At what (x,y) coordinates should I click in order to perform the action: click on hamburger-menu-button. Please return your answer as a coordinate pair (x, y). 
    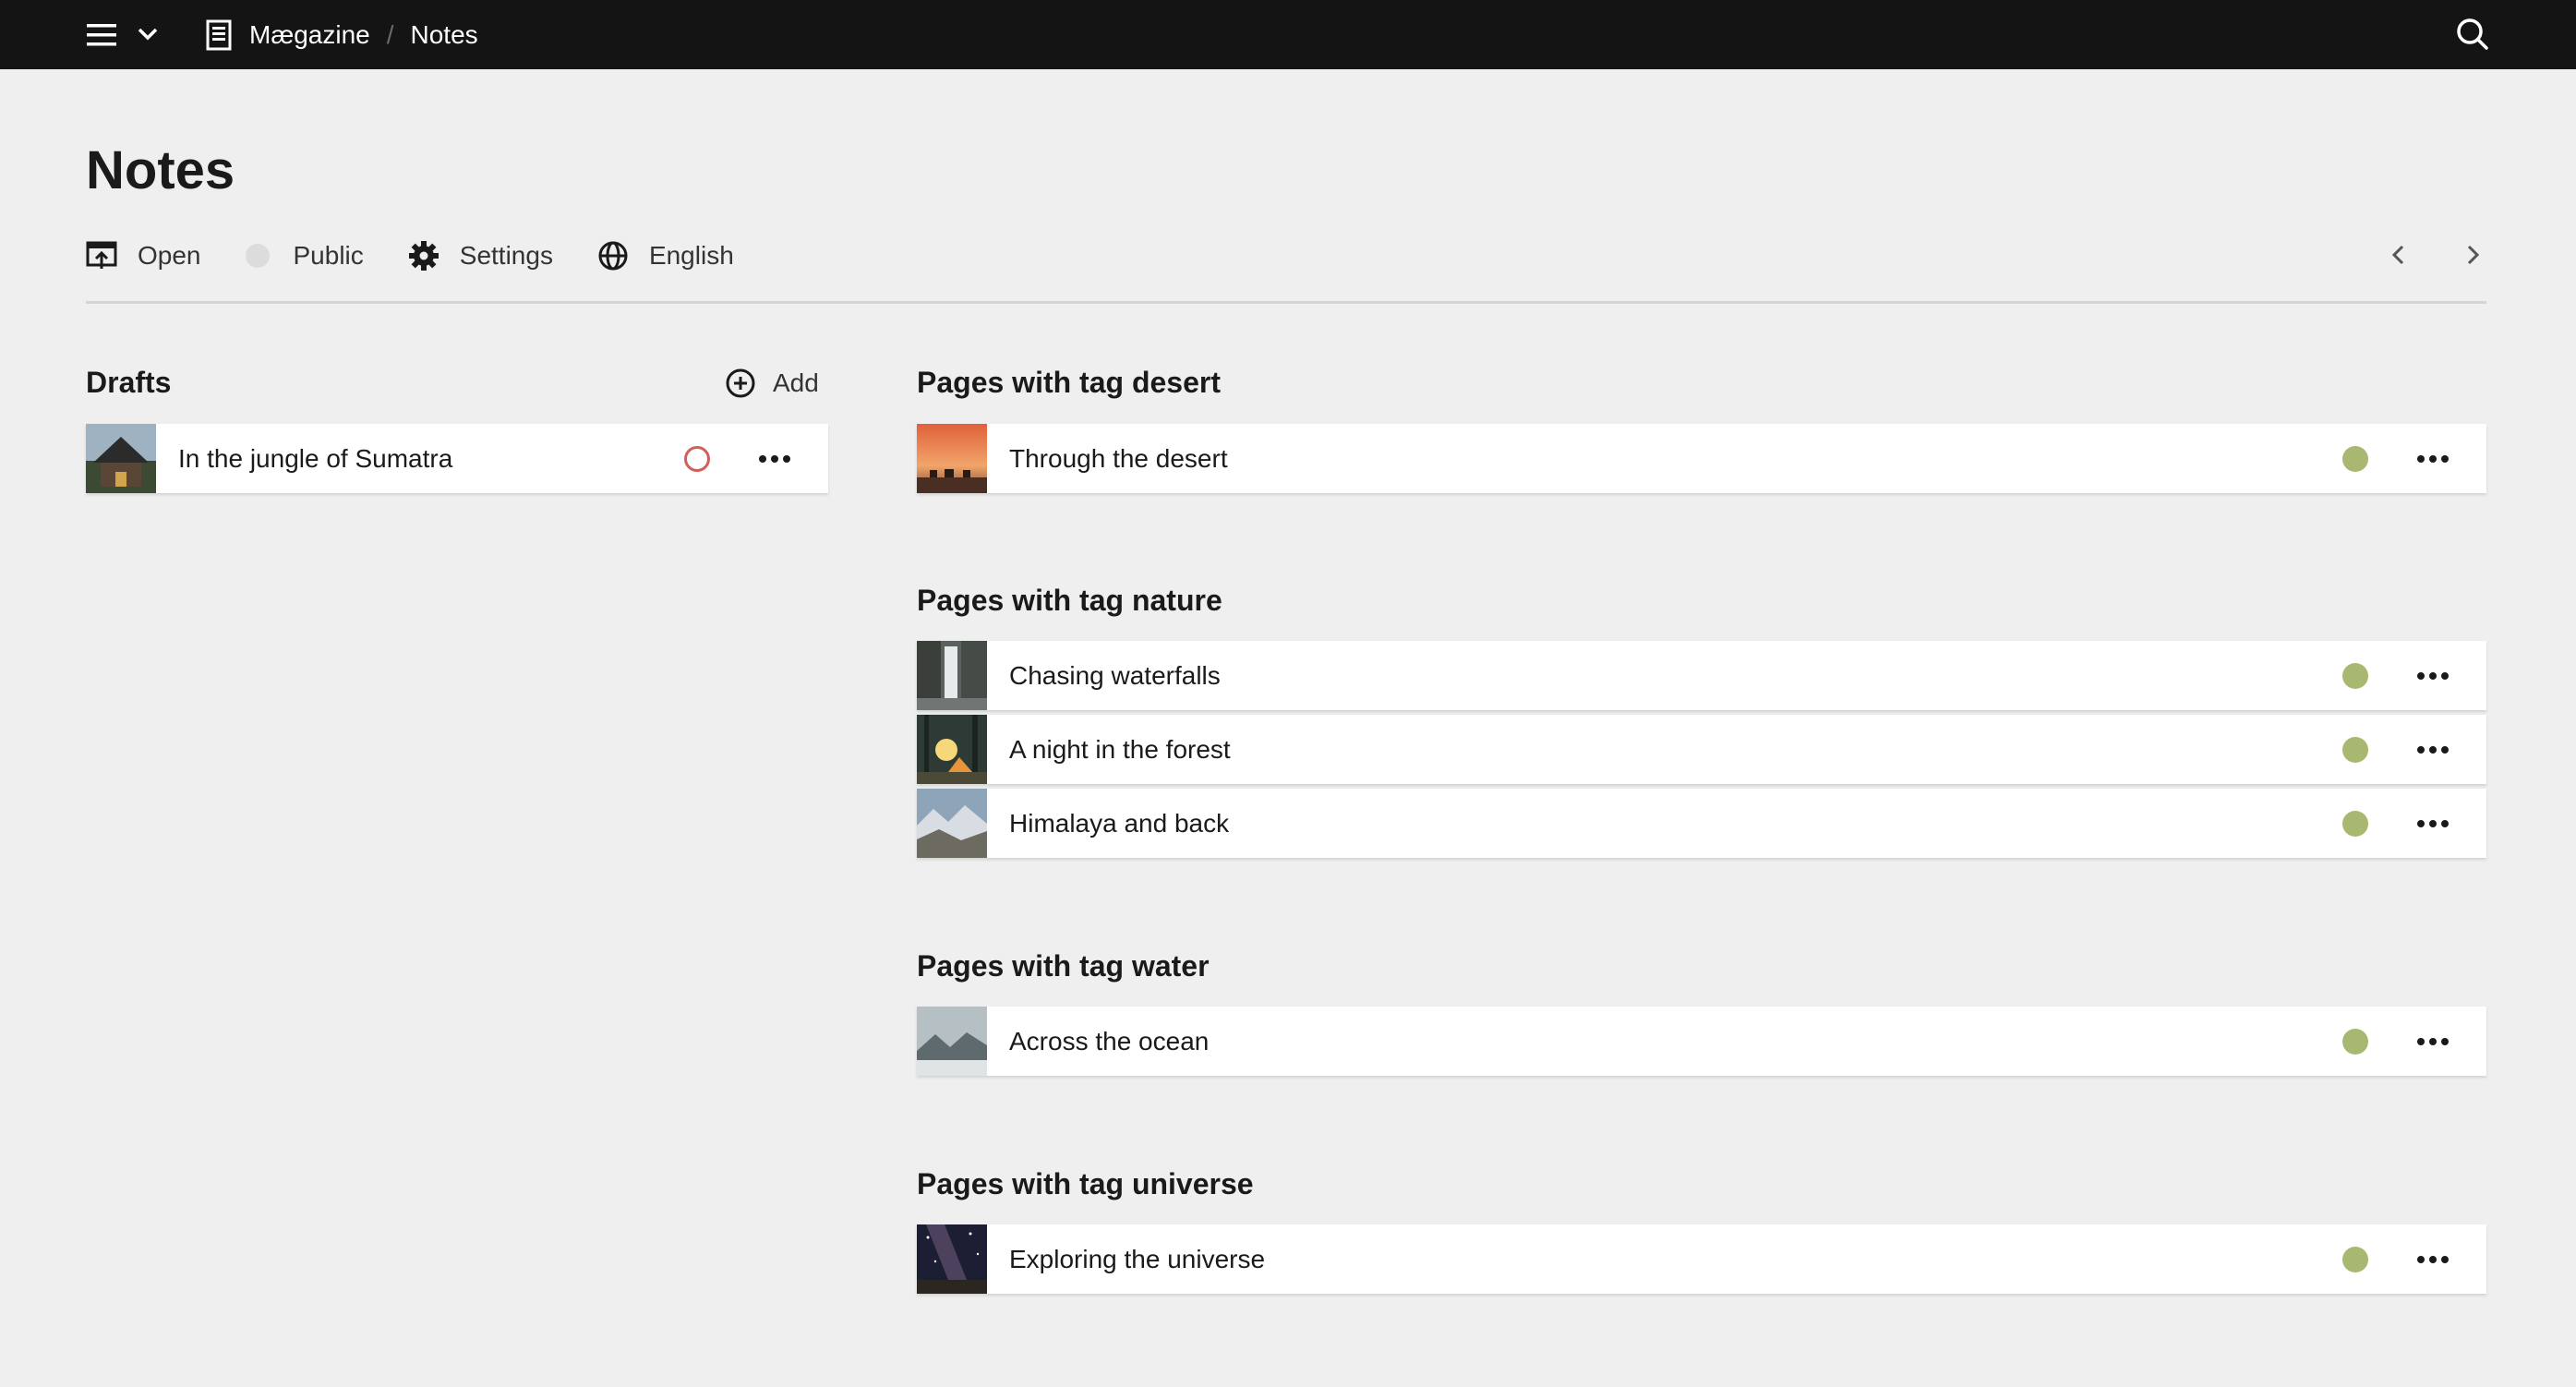
    Looking at the image, I should click on (101, 35).